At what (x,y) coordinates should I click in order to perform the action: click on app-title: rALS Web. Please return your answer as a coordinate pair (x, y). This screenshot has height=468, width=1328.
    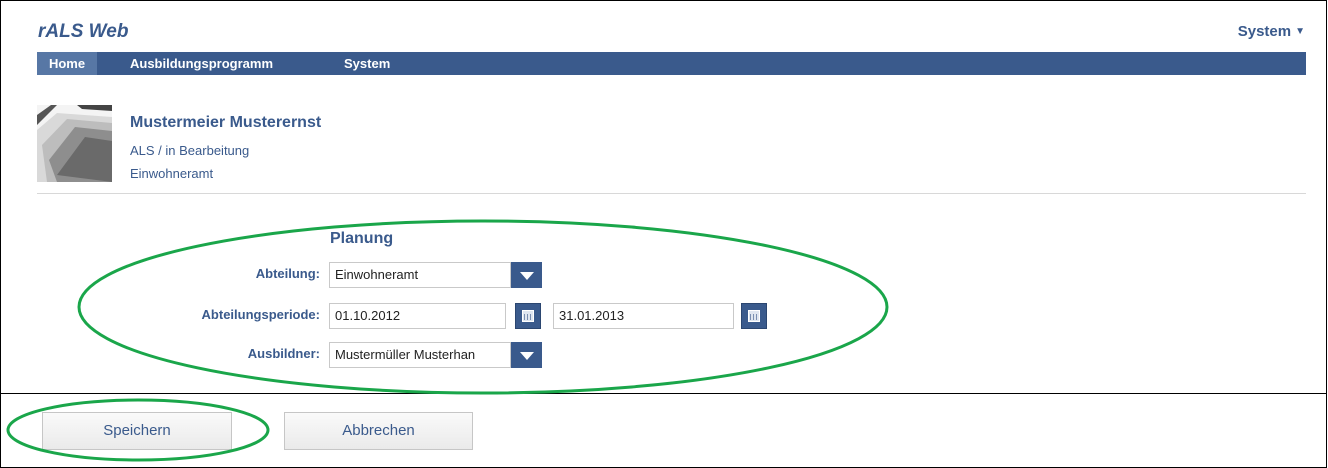
    Looking at the image, I should click on (83, 31).